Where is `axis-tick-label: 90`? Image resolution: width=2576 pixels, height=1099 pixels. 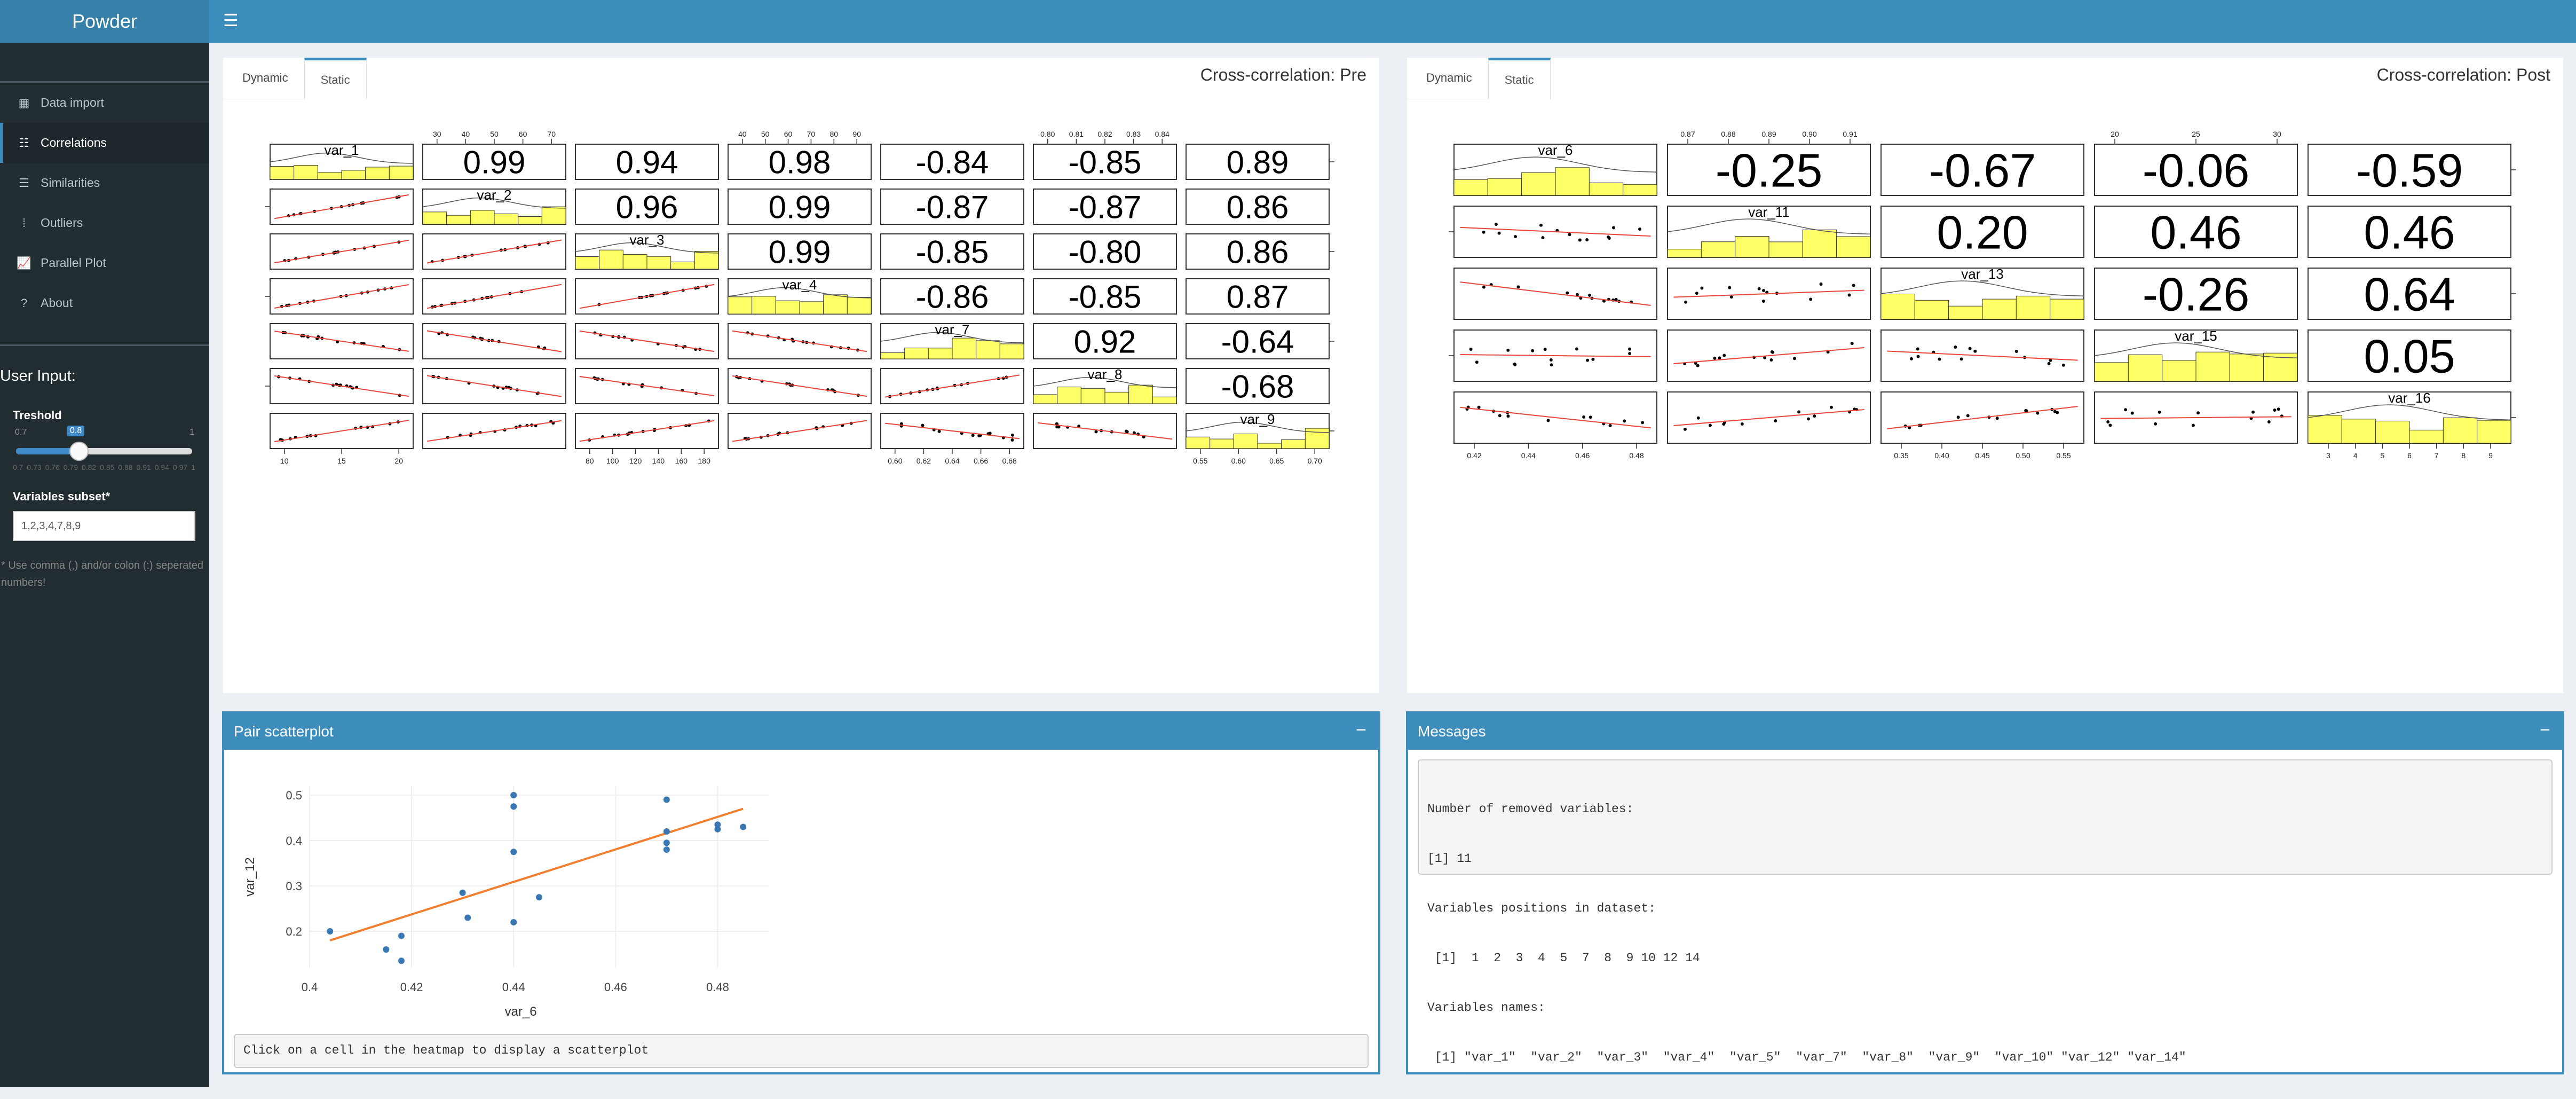 axis-tick-label: 90 is located at coordinates (856, 134).